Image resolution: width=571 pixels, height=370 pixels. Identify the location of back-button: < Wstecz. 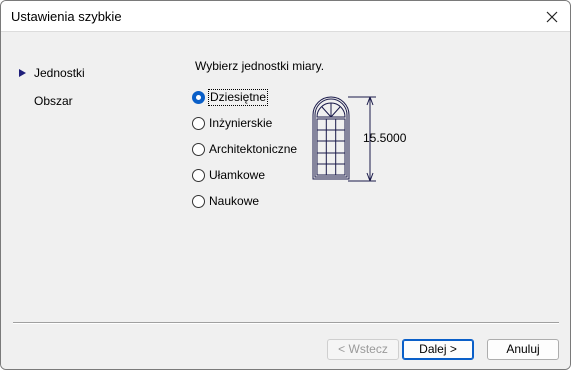
(363, 349).